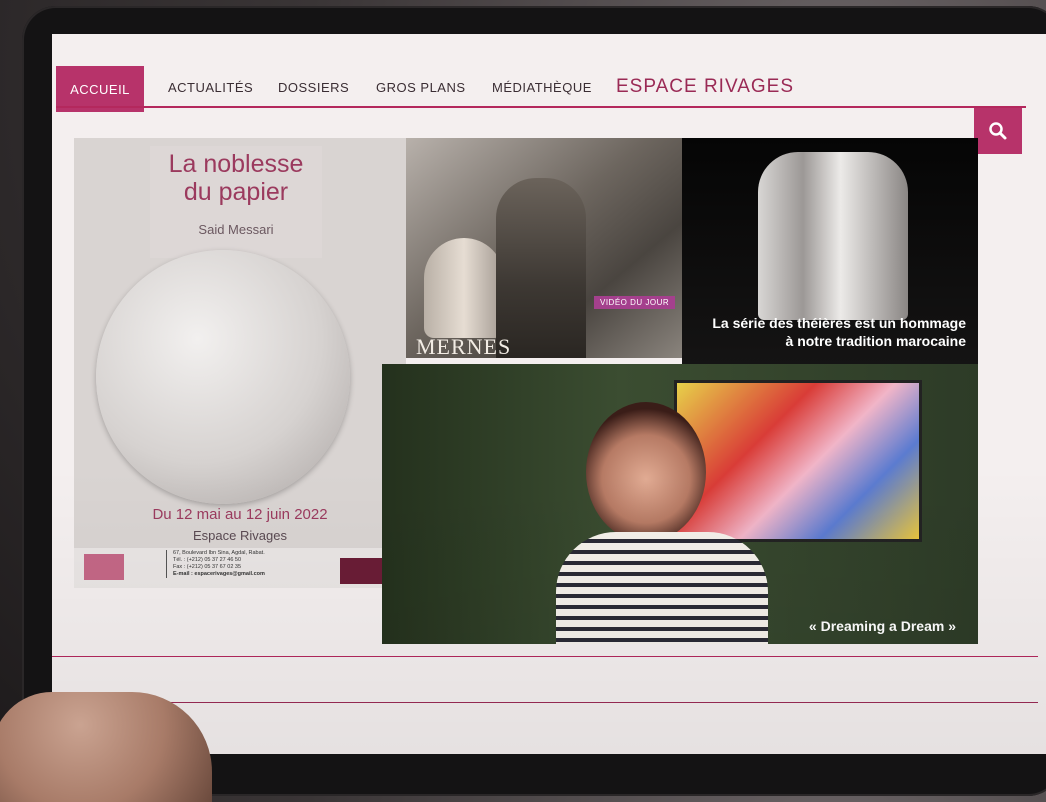 The height and width of the screenshot is (802, 1046). Describe the element at coordinates (882, 626) in the screenshot. I see `dream-caption: « Dreaming a Dream »` at that location.